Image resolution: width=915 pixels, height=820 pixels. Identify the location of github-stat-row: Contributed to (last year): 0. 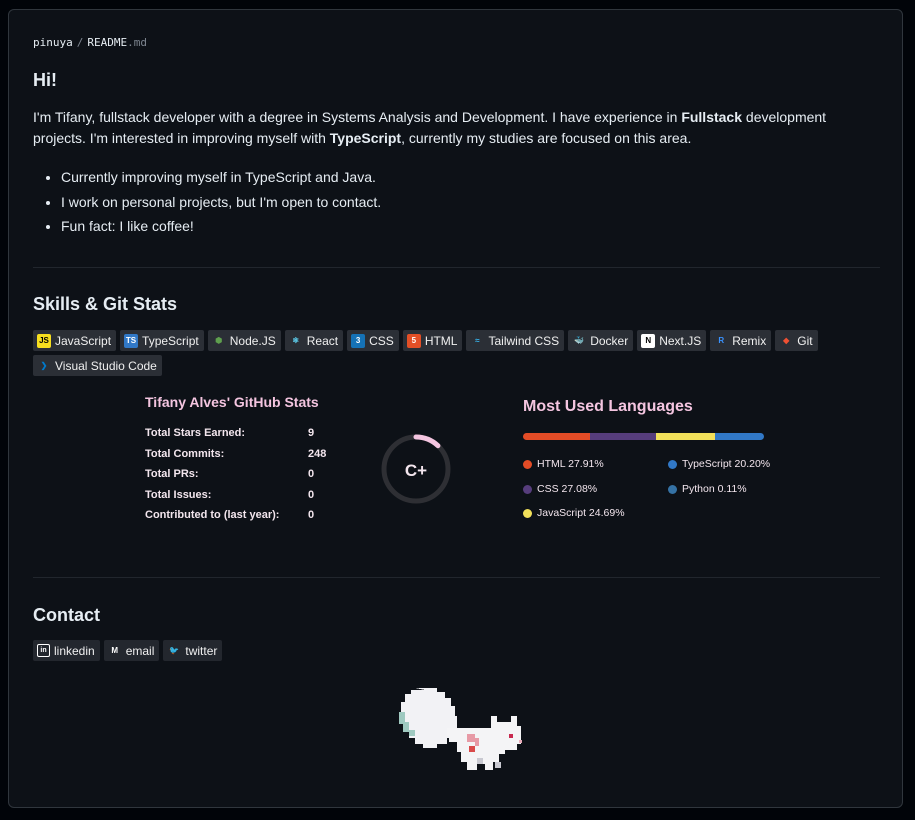
(235, 515).